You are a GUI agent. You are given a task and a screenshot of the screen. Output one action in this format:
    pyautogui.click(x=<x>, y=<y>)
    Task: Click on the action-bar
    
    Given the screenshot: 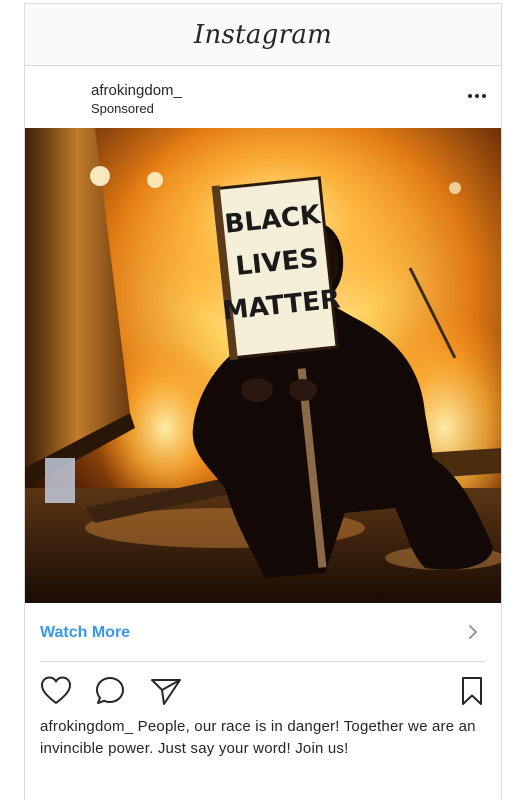 What is the action you would take?
    pyautogui.click(x=263, y=690)
    